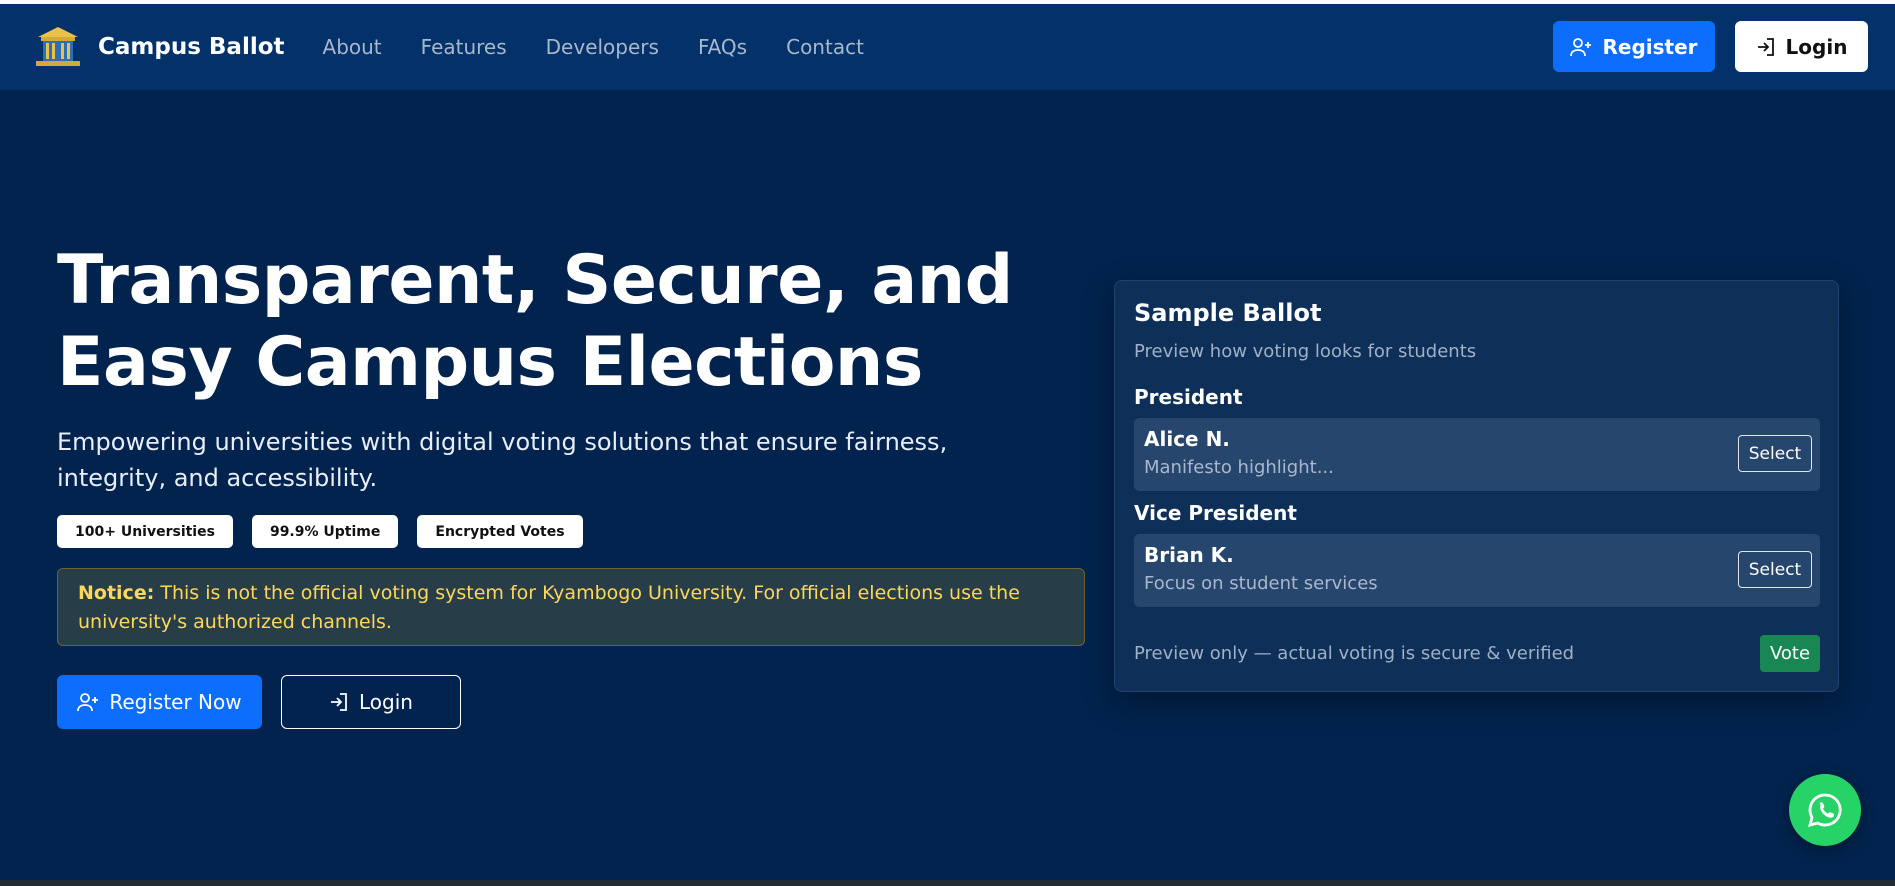  What do you see at coordinates (352, 47) in the screenshot?
I see `nav-link-about: About` at bounding box center [352, 47].